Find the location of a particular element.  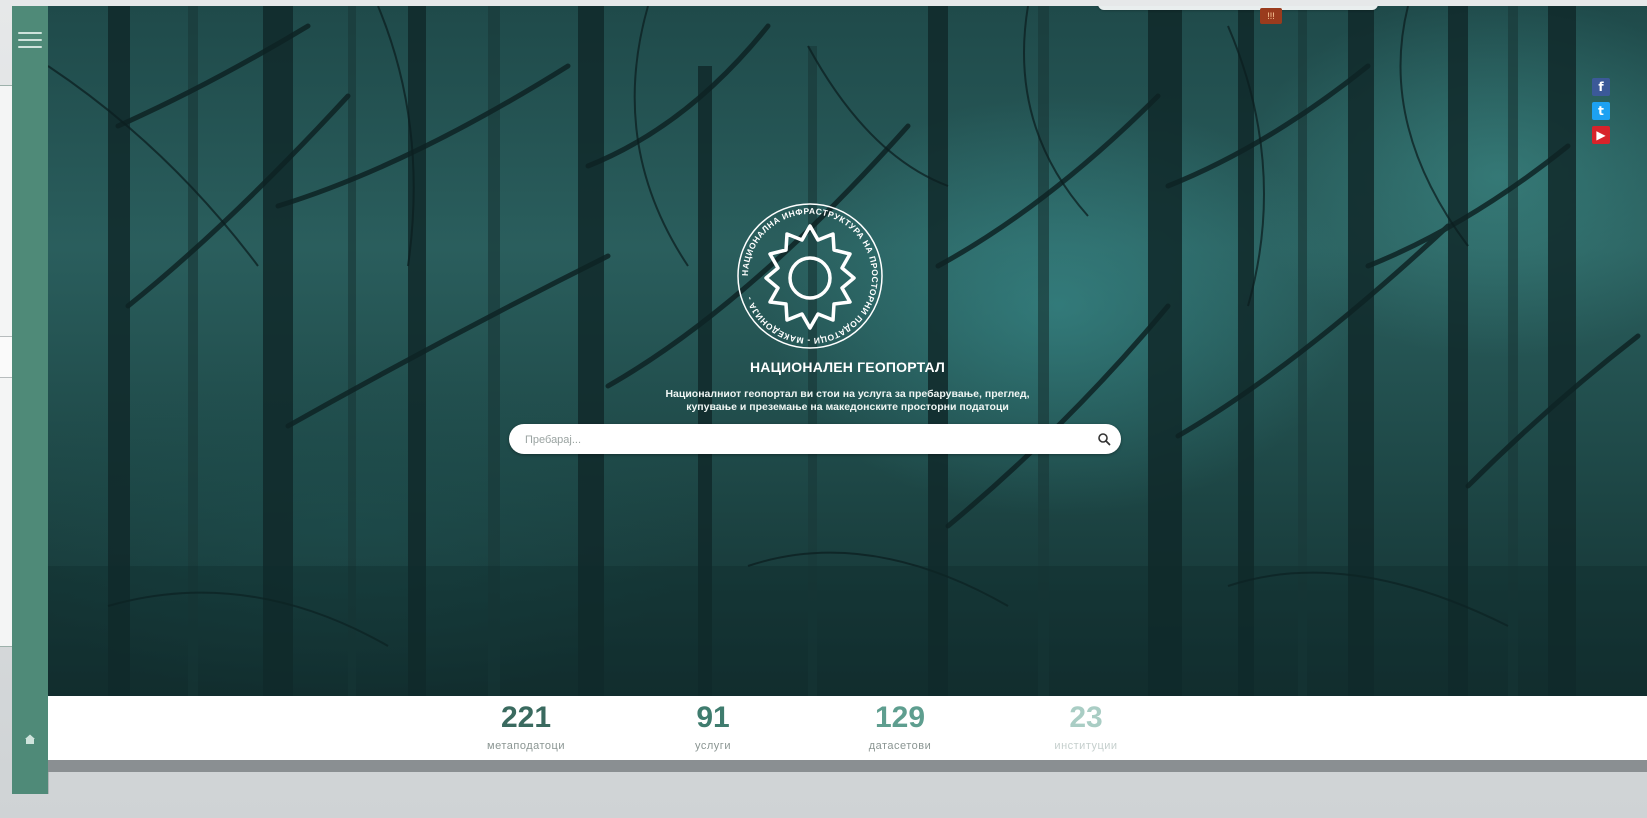

search-input is located at coordinates (805, 440).